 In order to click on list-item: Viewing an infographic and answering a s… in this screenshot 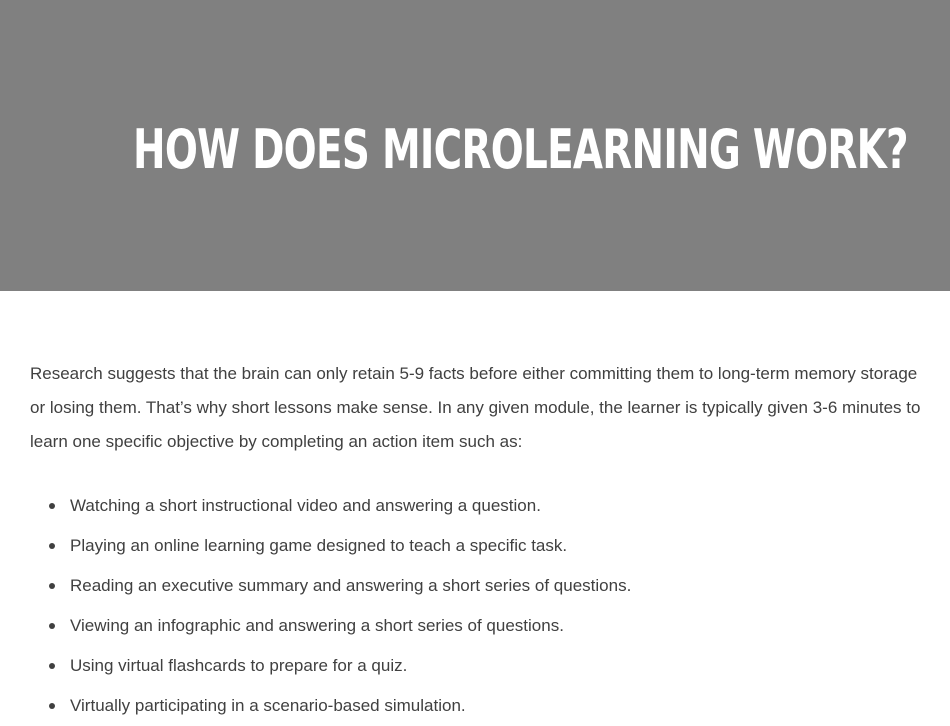, I will do `click(487, 626)`.